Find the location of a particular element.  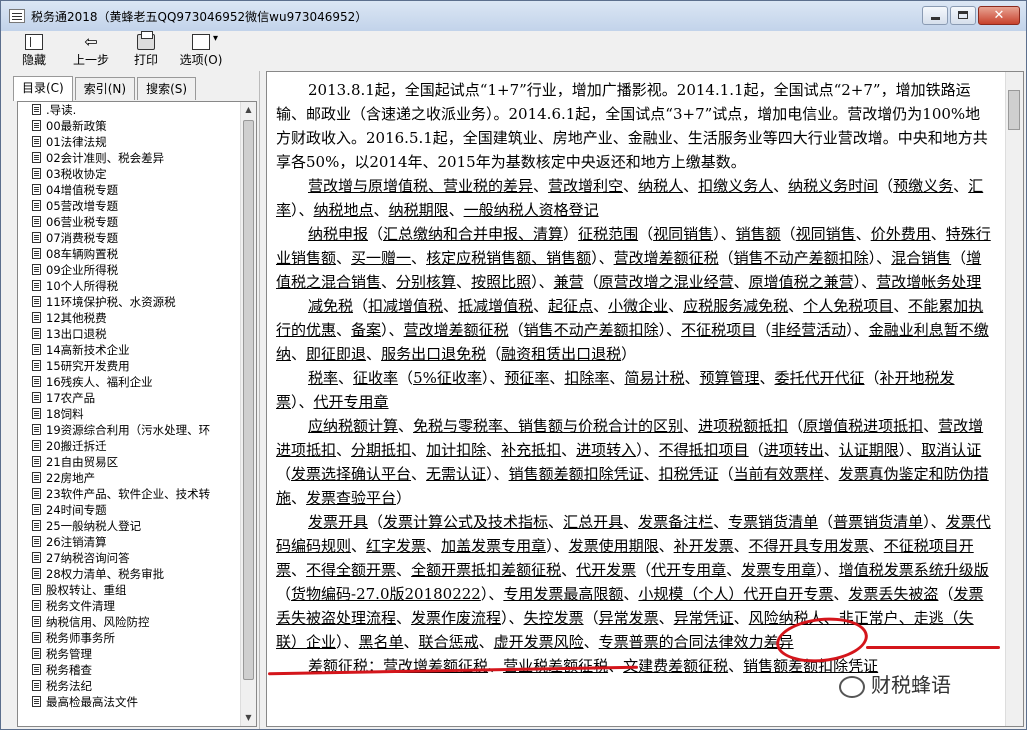

topic-link: 营改增与原增值税、营业税的差异 is located at coordinates (420, 186).